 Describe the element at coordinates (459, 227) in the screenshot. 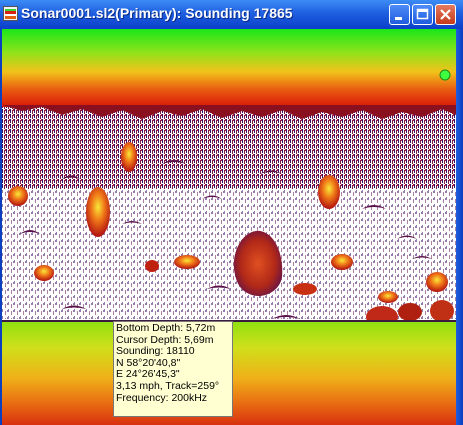

I see `window-frame-right` at that location.